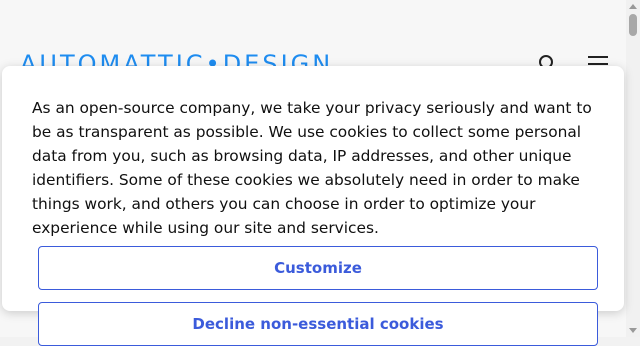  Describe the element at coordinates (633, 6) in the screenshot. I see `scroll-up-arrow-icon` at that location.